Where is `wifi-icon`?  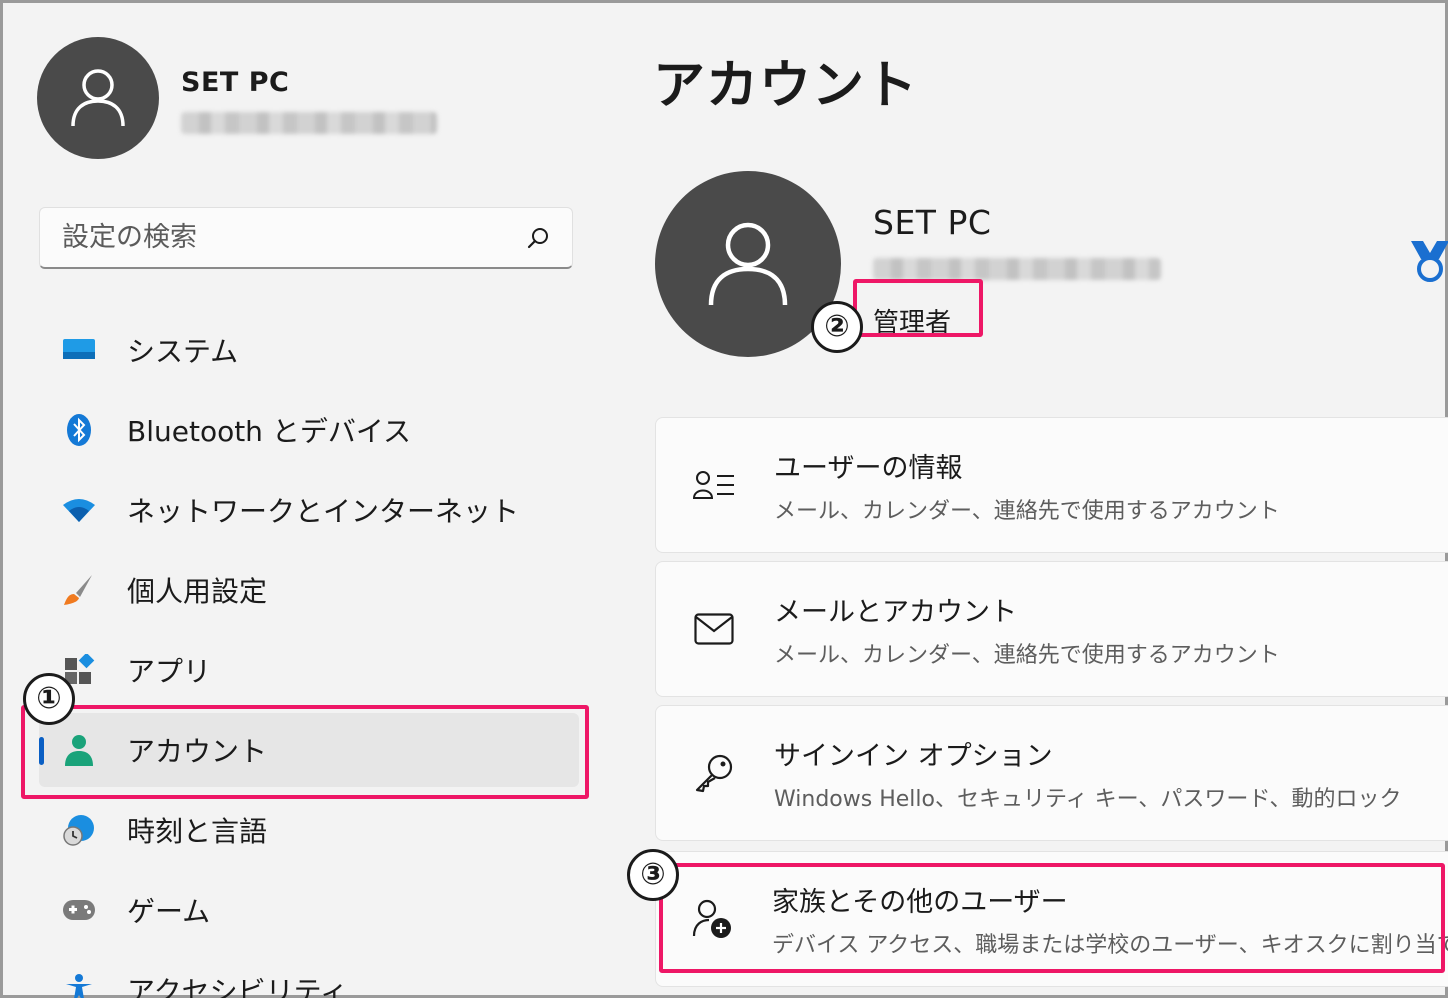 wifi-icon is located at coordinates (79, 510).